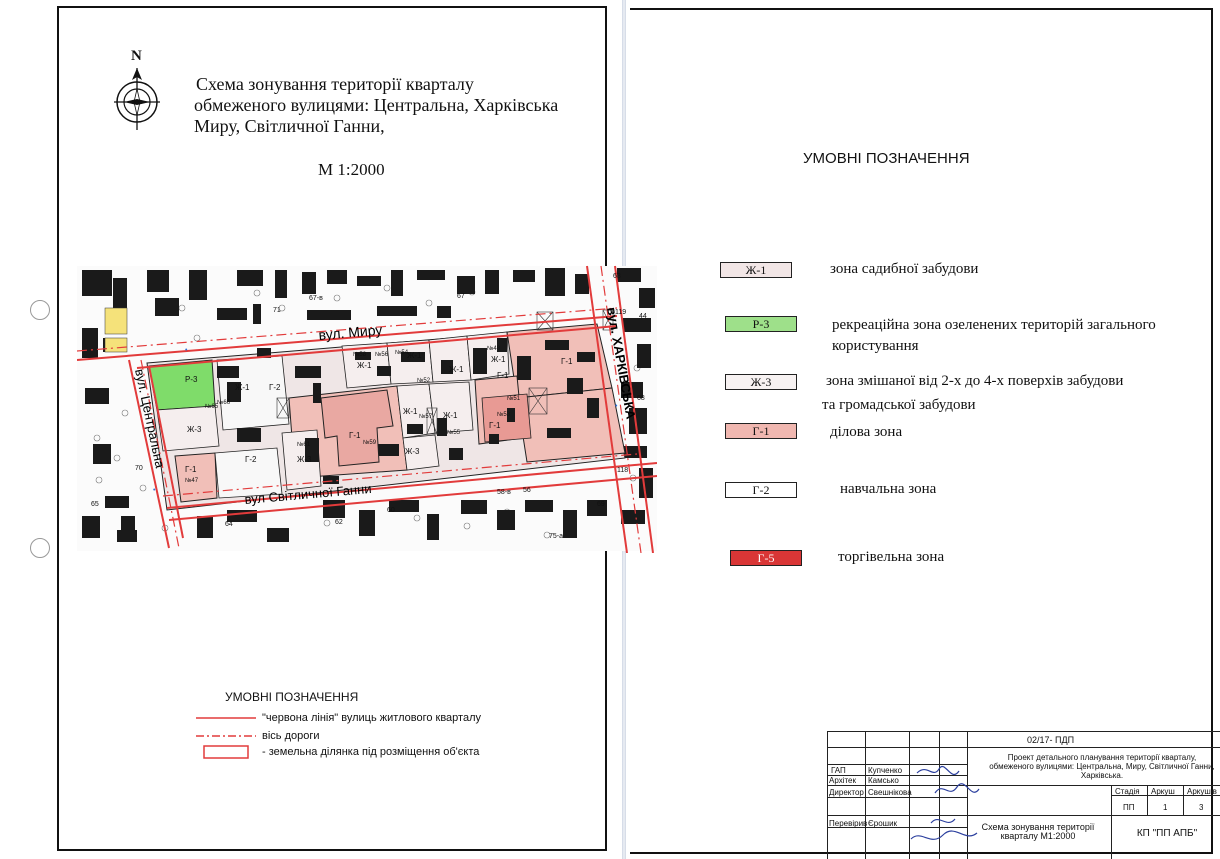 The image size is (1220, 859). Describe the element at coordinates (450, 415) in the screenshot. I see `zone-label-zh1-g: Ж-1` at that location.